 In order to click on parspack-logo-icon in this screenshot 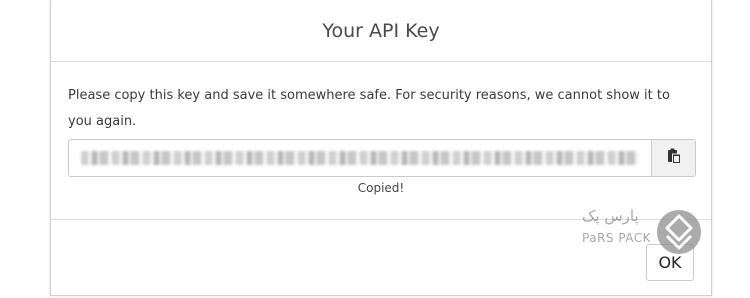, I will do `click(679, 234)`.